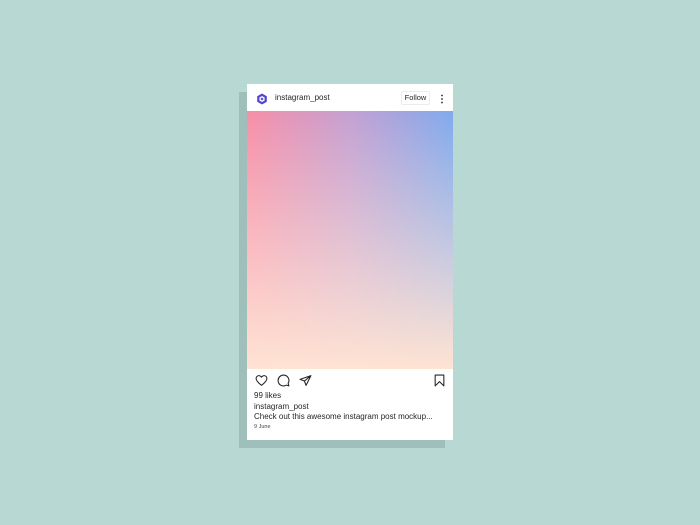 Image resolution: width=700 pixels, height=525 pixels. Describe the element at coordinates (262, 98) in the screenshot. I see `hexagon-logo-icon` at that location.